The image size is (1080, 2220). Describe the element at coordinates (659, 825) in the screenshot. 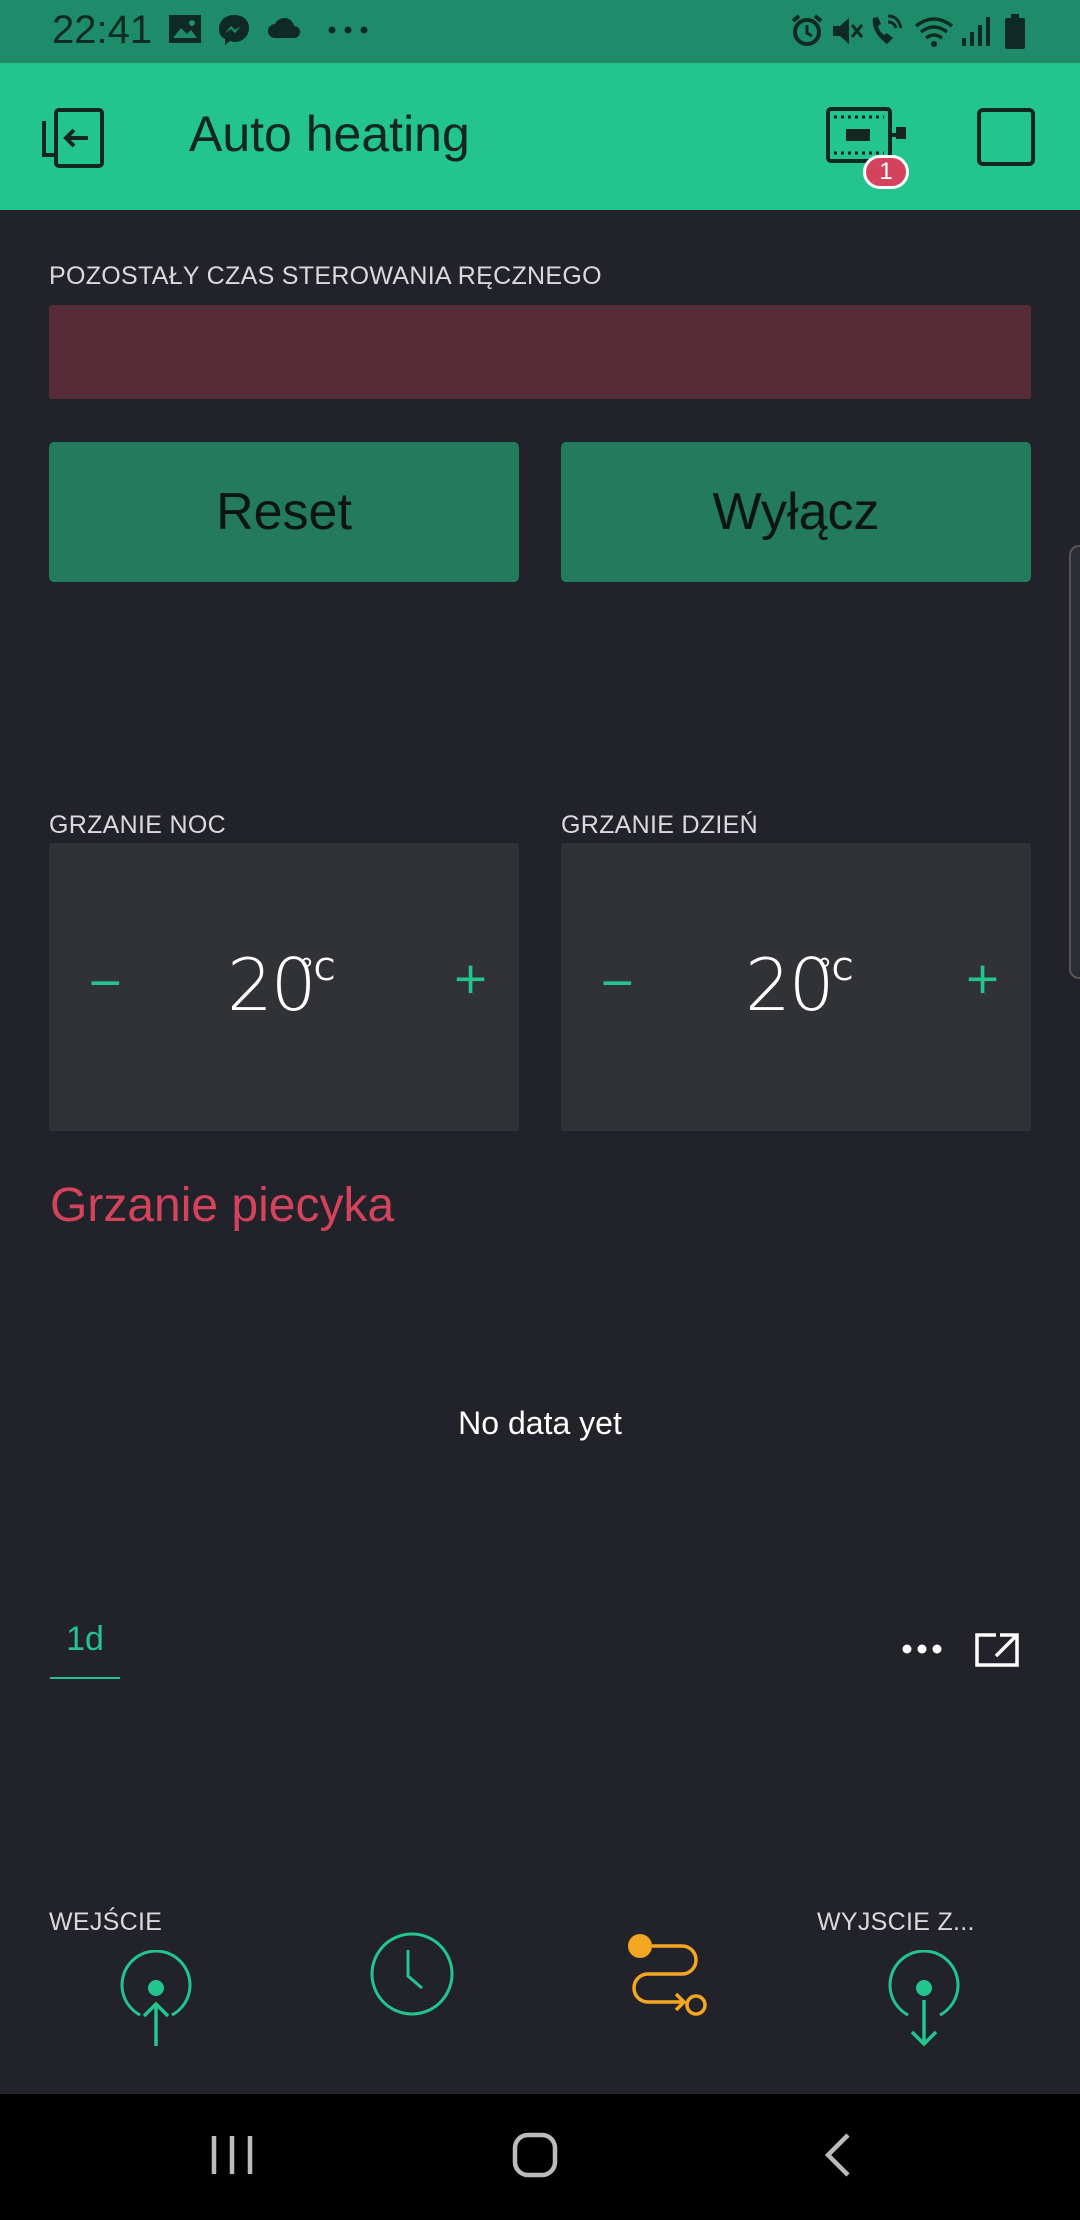

I see `day-heating-label: GRZANIE DZIEŃ` at that location.